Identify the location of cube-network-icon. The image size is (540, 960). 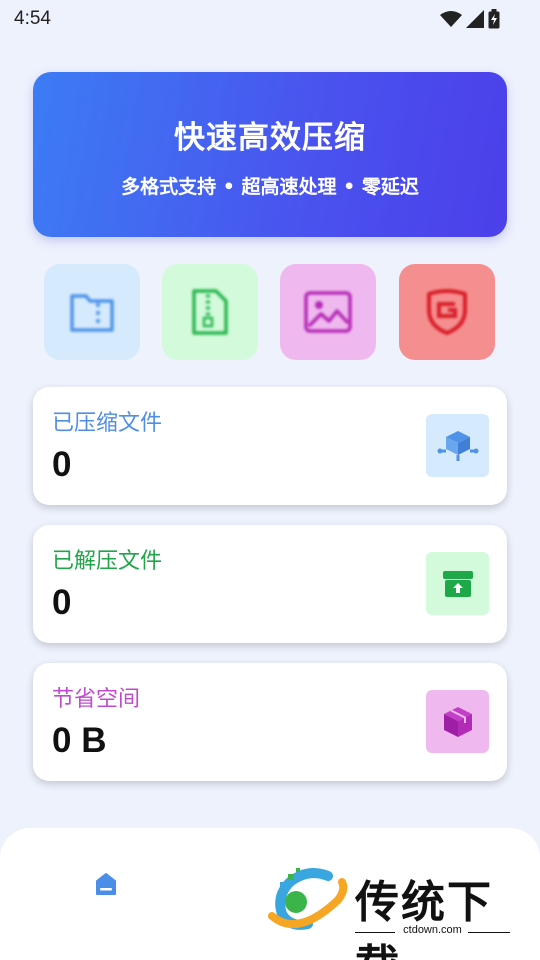
(457, 445).